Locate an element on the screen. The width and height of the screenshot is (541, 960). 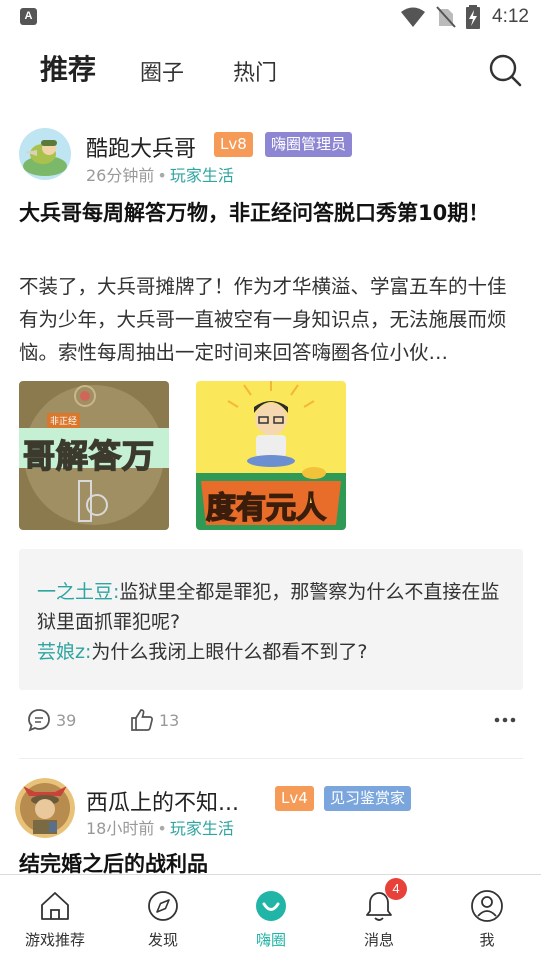
post-image: 度有元人 is located at coordinates (271, 455).